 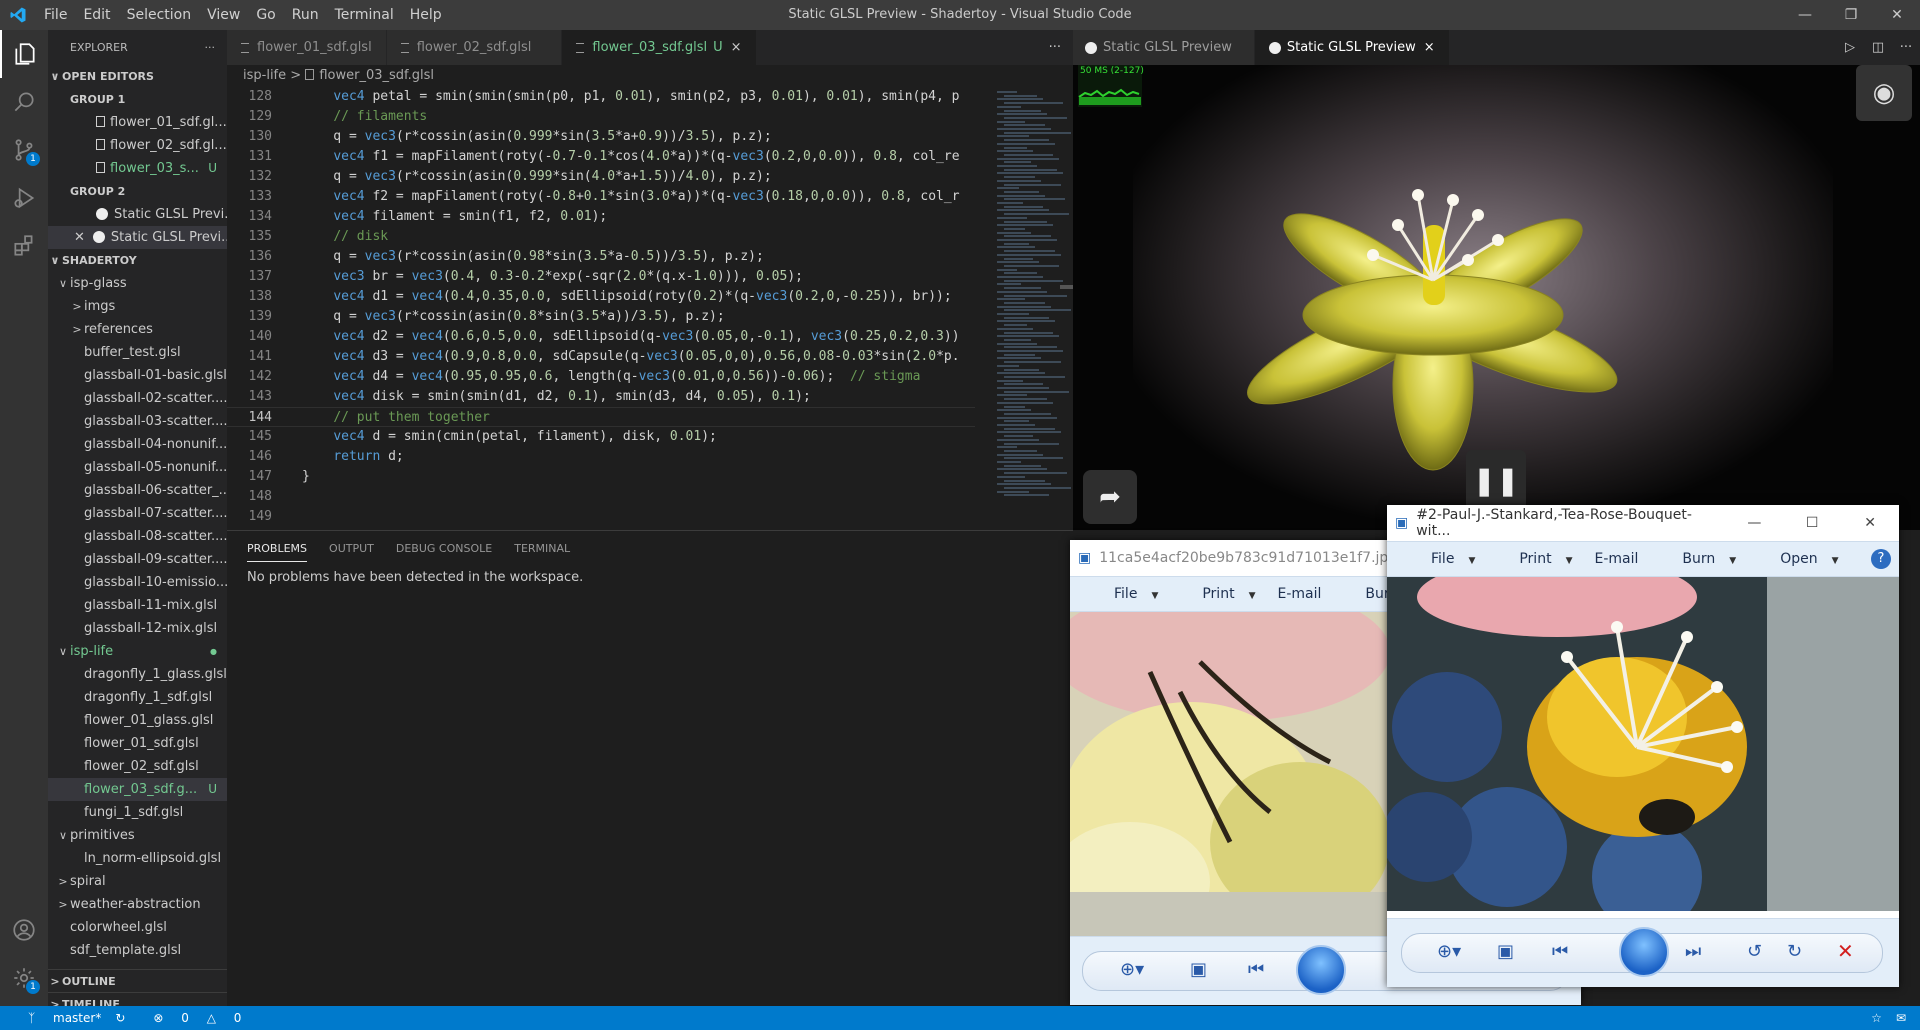 I want to click on tree-file: flower_01_glass.glsl, so click(x=137, y=720).